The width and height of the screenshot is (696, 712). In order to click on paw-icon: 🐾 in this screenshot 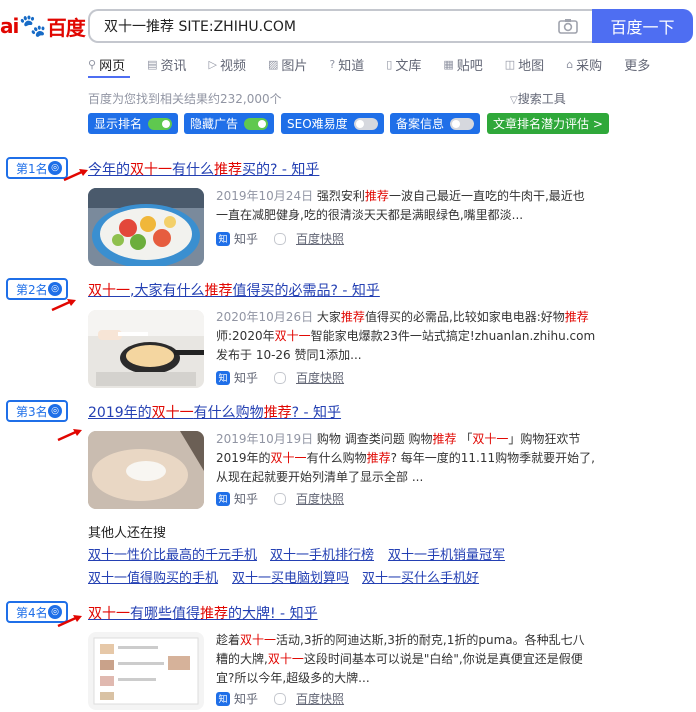, I will do `click(32, 26)`.